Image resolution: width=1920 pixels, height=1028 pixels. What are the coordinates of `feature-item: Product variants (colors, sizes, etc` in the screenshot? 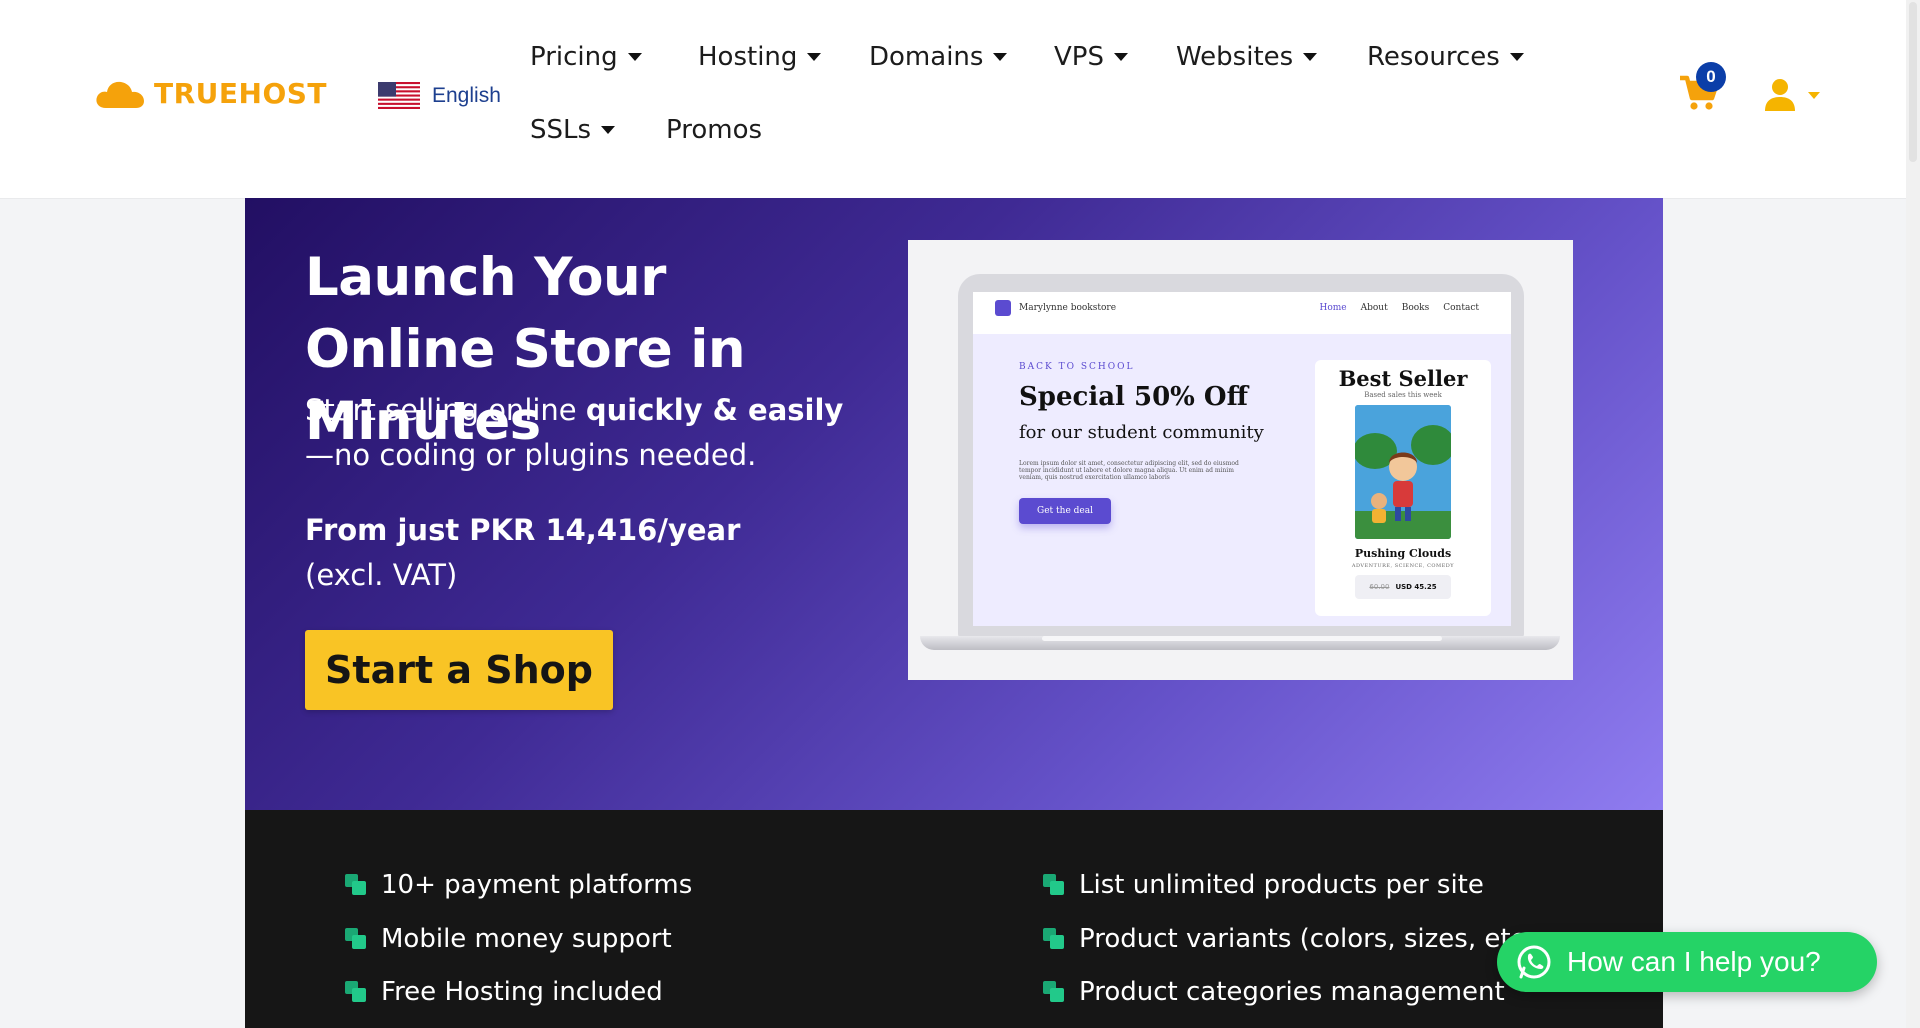 It's located at (1284, 939).